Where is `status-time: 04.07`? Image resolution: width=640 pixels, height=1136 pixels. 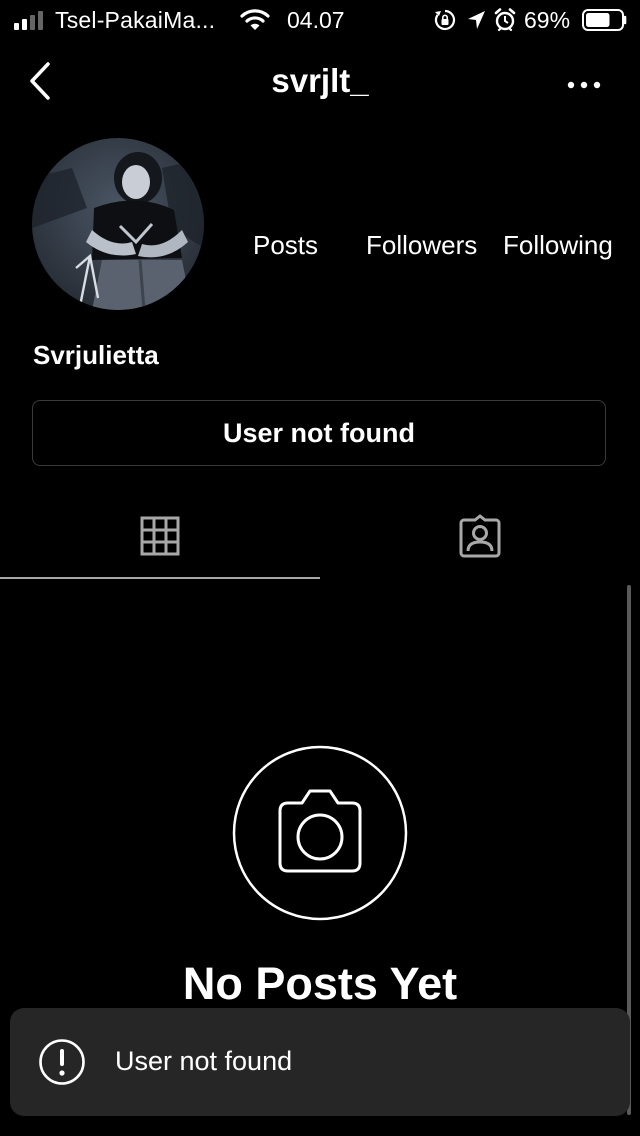 status-time: 04.07 is located at coordinates (316, 20).